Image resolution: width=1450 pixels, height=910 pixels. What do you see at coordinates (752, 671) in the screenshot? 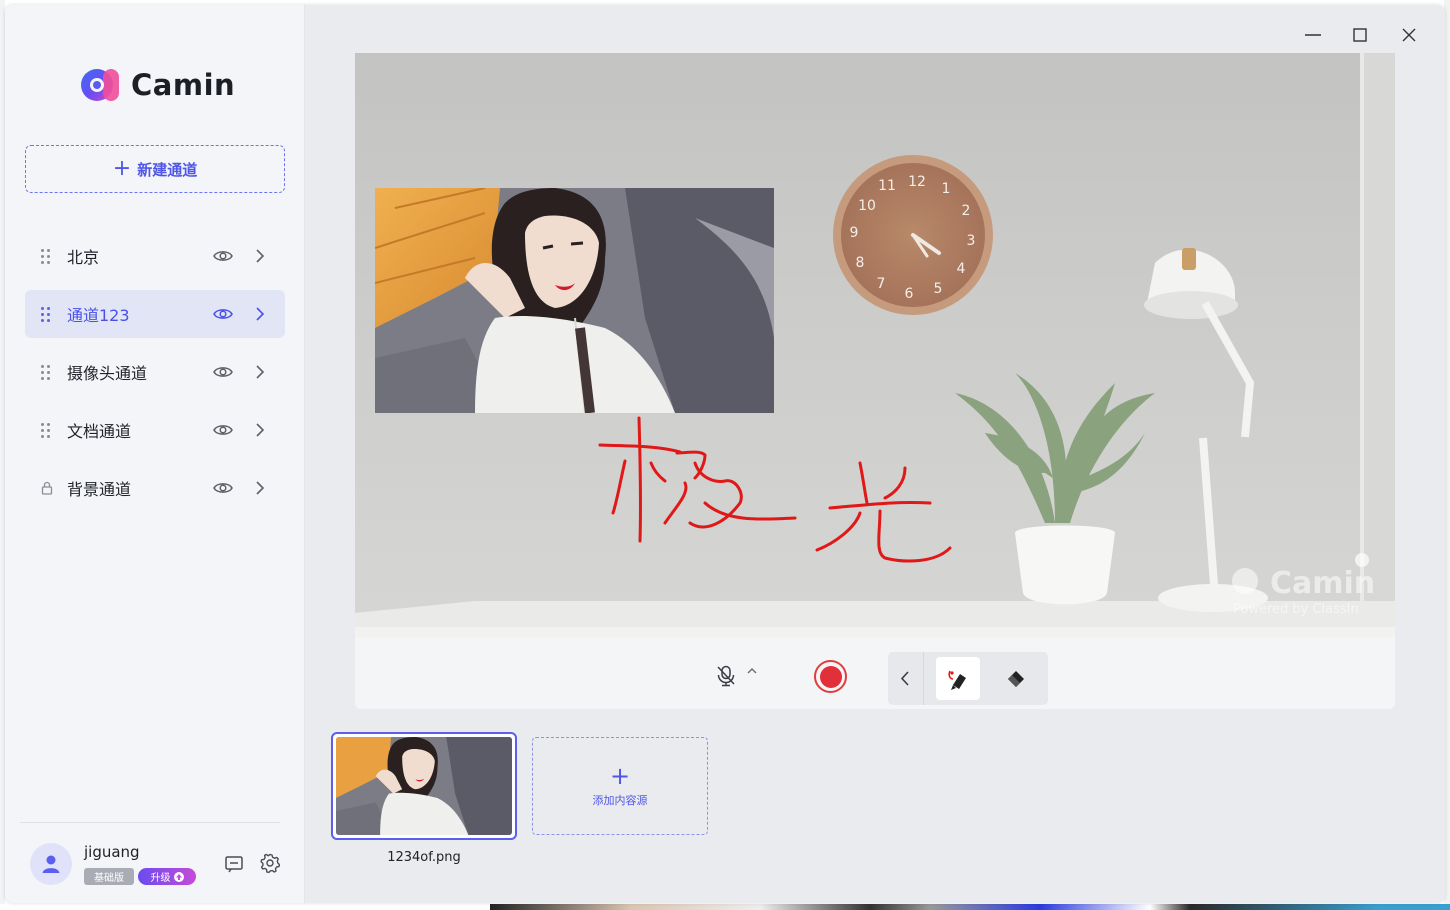
I see `chevron-up-icon` at bounding box center [752, 671].